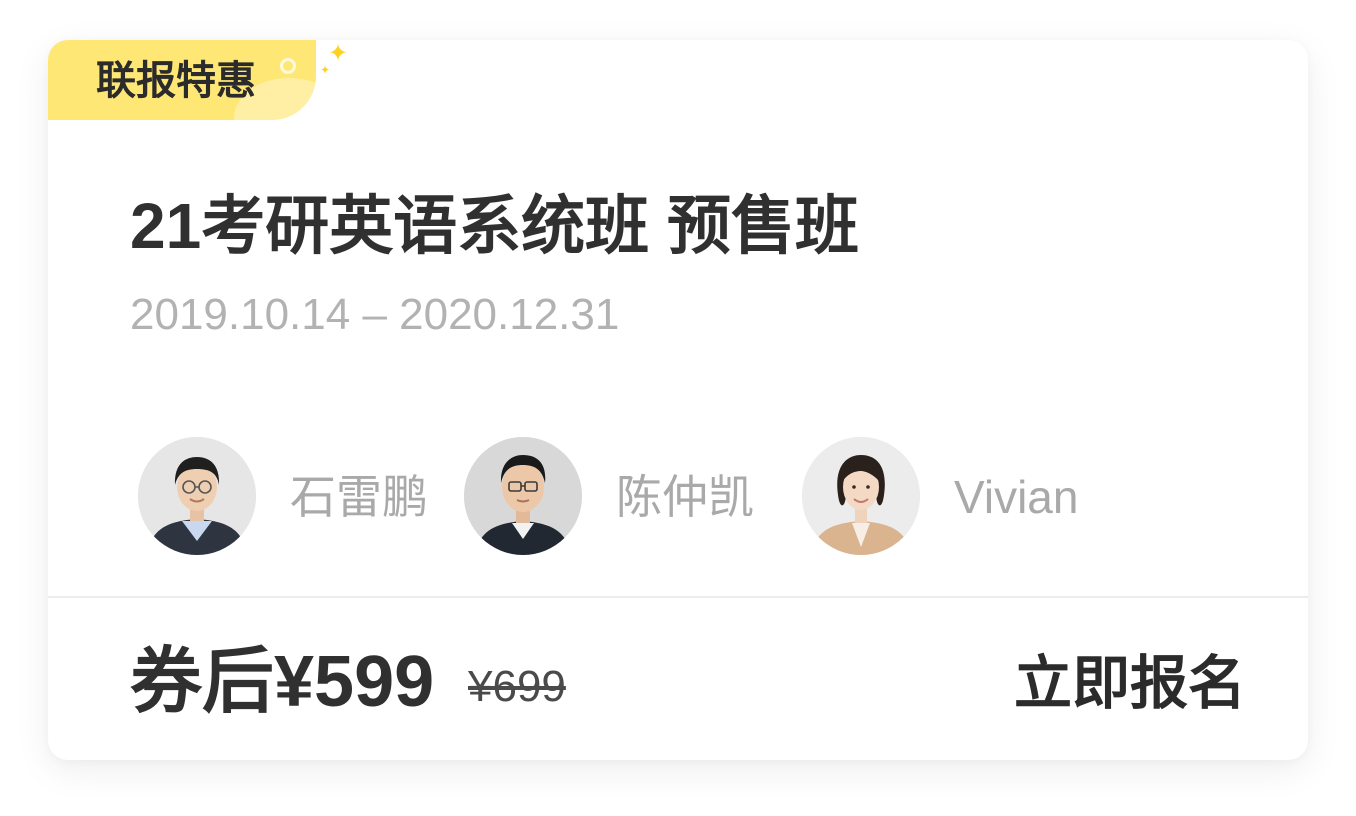 The height and width of the screenshot is (816, 1356). Describe the element at coordinates (685, 497) in the screenshot. I see `teacher-name: 陈仲凯` at that location.